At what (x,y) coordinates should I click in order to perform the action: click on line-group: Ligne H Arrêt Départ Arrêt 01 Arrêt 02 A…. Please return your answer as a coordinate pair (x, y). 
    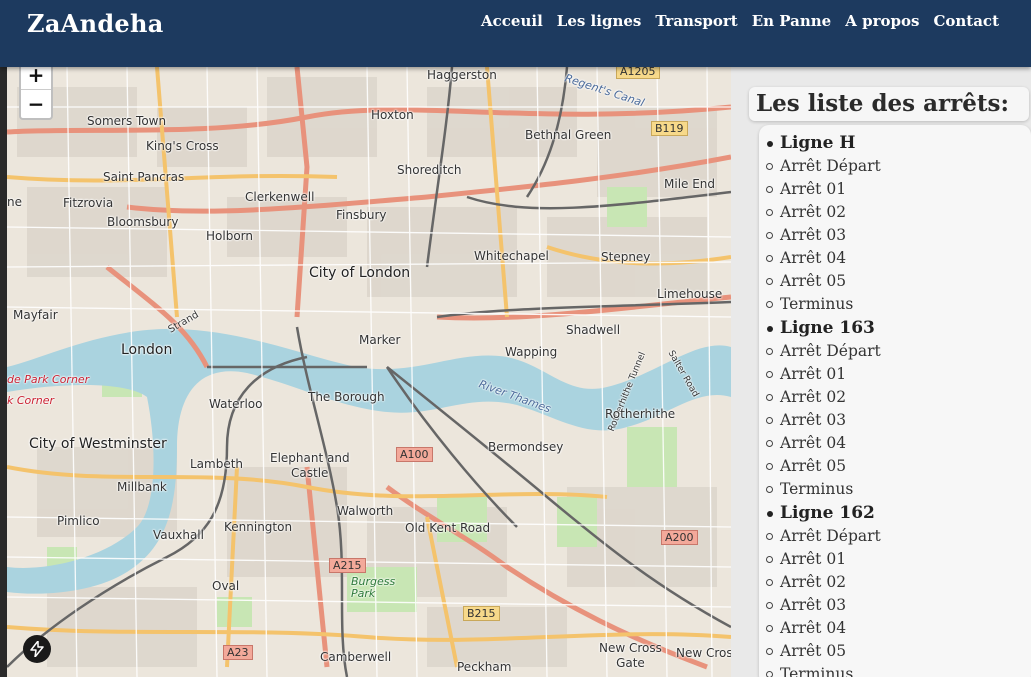
    Looking at the image, I should click on (895, 223).